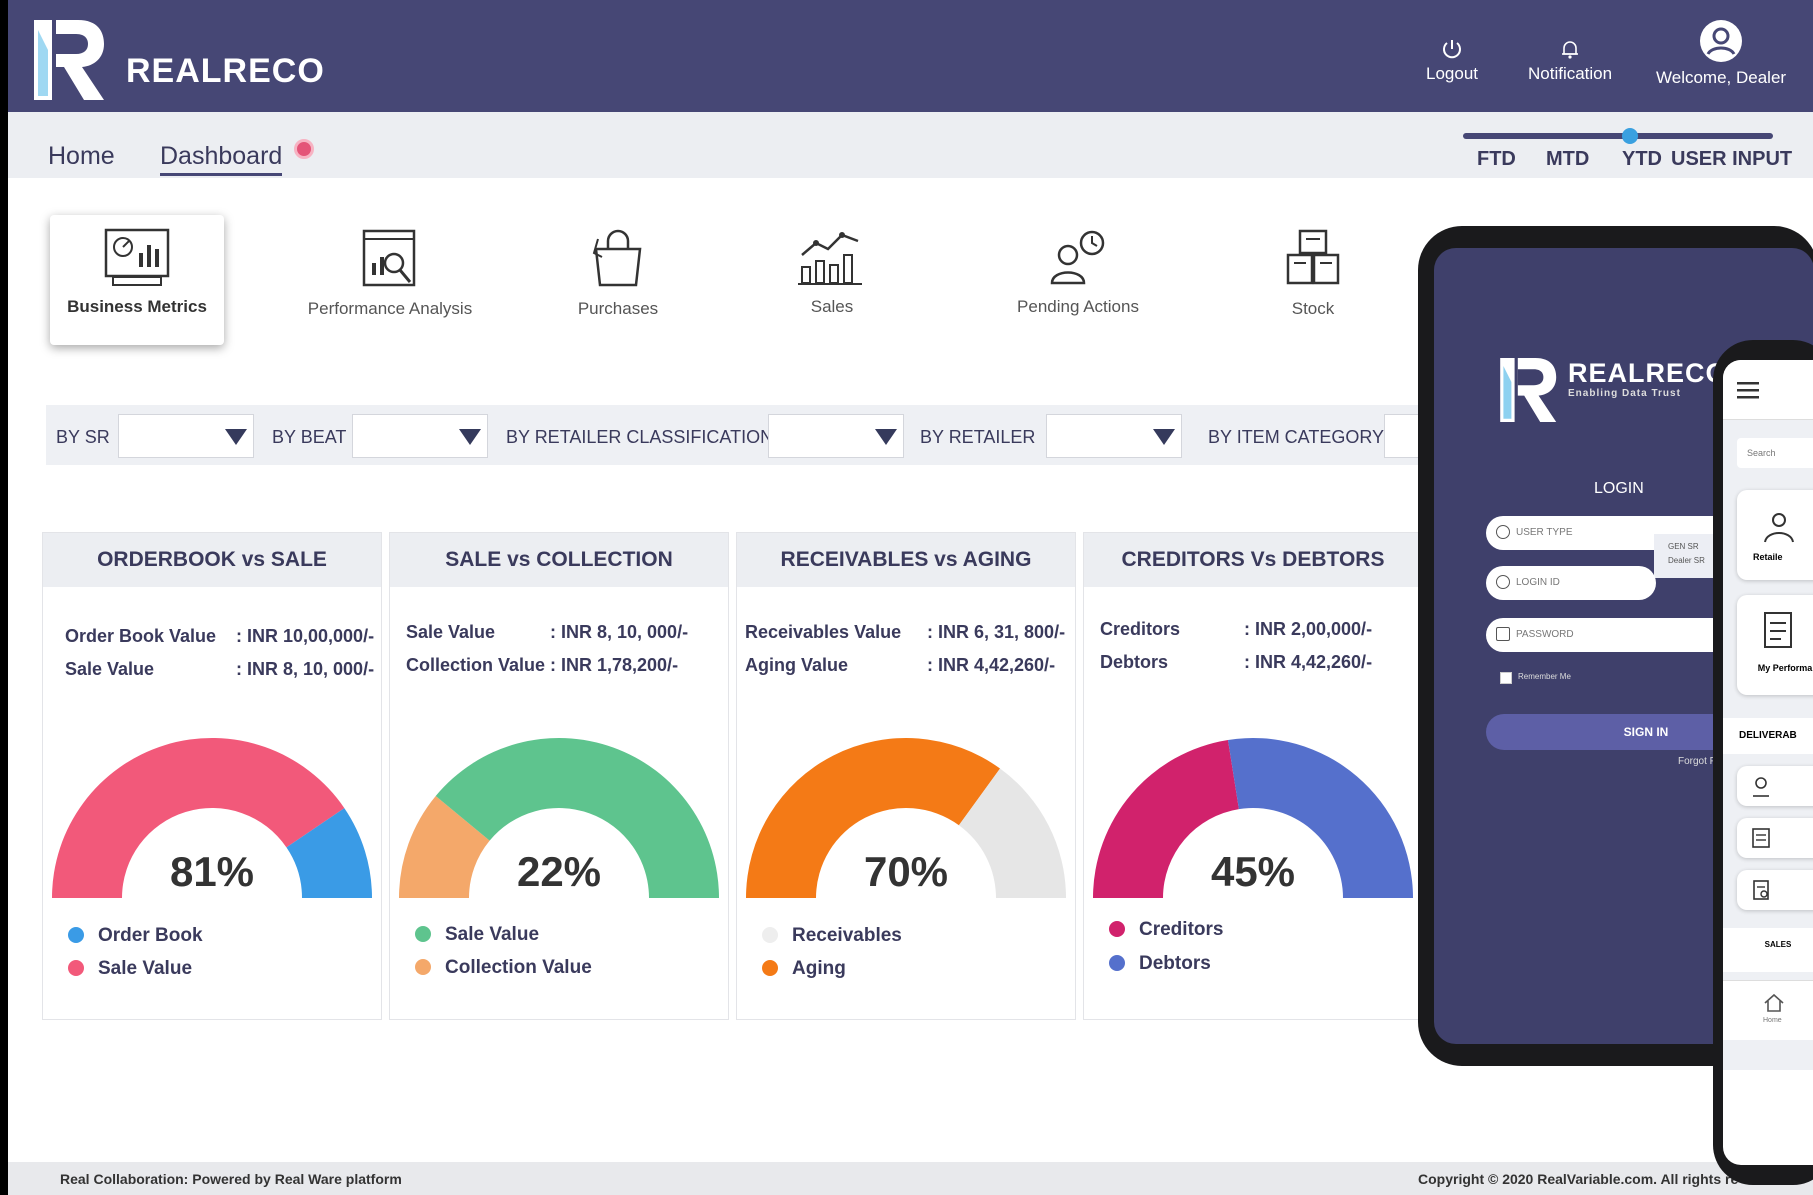  What do you see at coordinates (518, 967) in the screenshot?
I see `legend-label: Collection Value` at bounding box center [518, 967].